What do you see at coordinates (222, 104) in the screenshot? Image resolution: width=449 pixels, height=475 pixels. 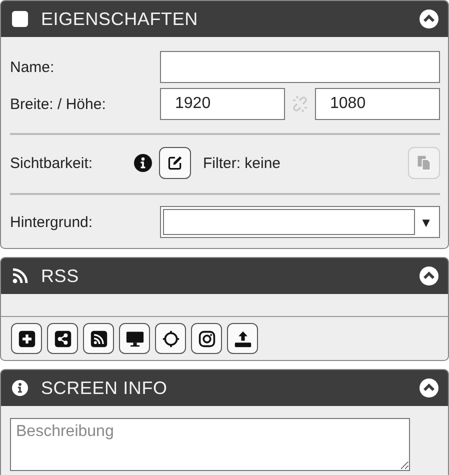 I see `width-field: 1920` at bounding box center [222, 104].